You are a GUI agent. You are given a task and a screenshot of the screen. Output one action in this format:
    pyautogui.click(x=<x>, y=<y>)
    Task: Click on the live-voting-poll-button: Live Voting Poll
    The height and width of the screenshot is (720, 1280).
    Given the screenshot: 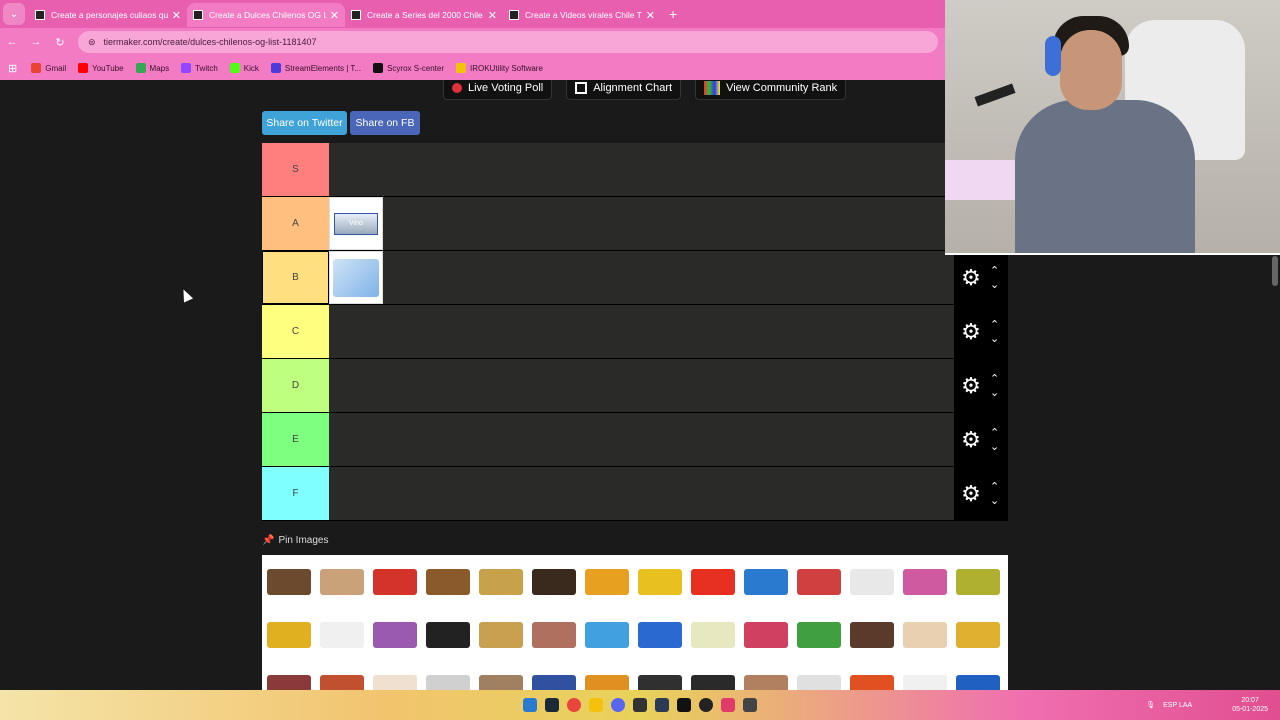 What is the action you would take?
    pyautogui.click(x=498, y=90)
    